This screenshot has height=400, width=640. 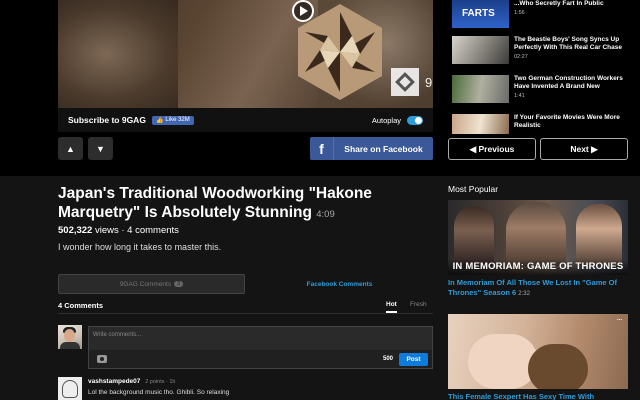 I want to click on post-stats: 502,322 views · 4 comments, so click(x=118, y=230).